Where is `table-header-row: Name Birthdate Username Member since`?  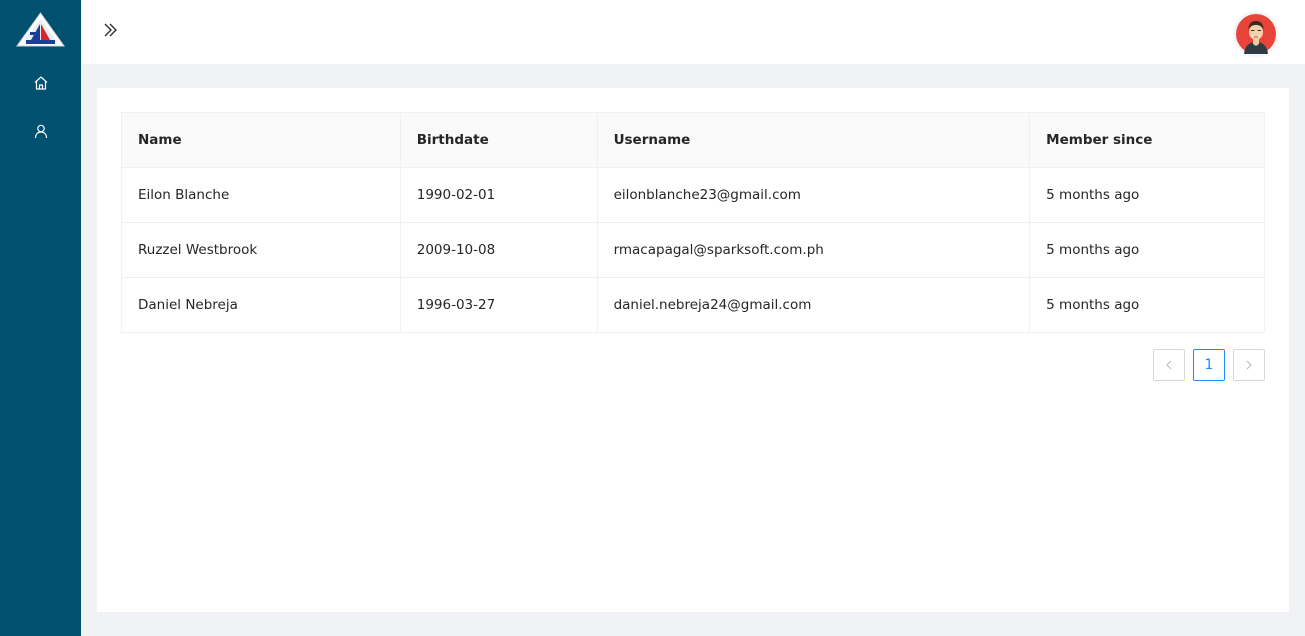 table-header-row: Name Birthdate Username Member since is located at coordinates (693, 140).